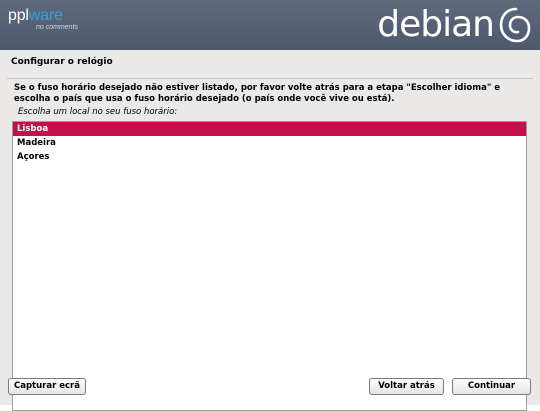 Image resolution: width=540 pixels, height=411 pixels. What do you see at coordinates (98, 112) in the screenshot?
I see `prompt-label: Escolha um local no seu fuso horário:` at bounding box center [98, 112].